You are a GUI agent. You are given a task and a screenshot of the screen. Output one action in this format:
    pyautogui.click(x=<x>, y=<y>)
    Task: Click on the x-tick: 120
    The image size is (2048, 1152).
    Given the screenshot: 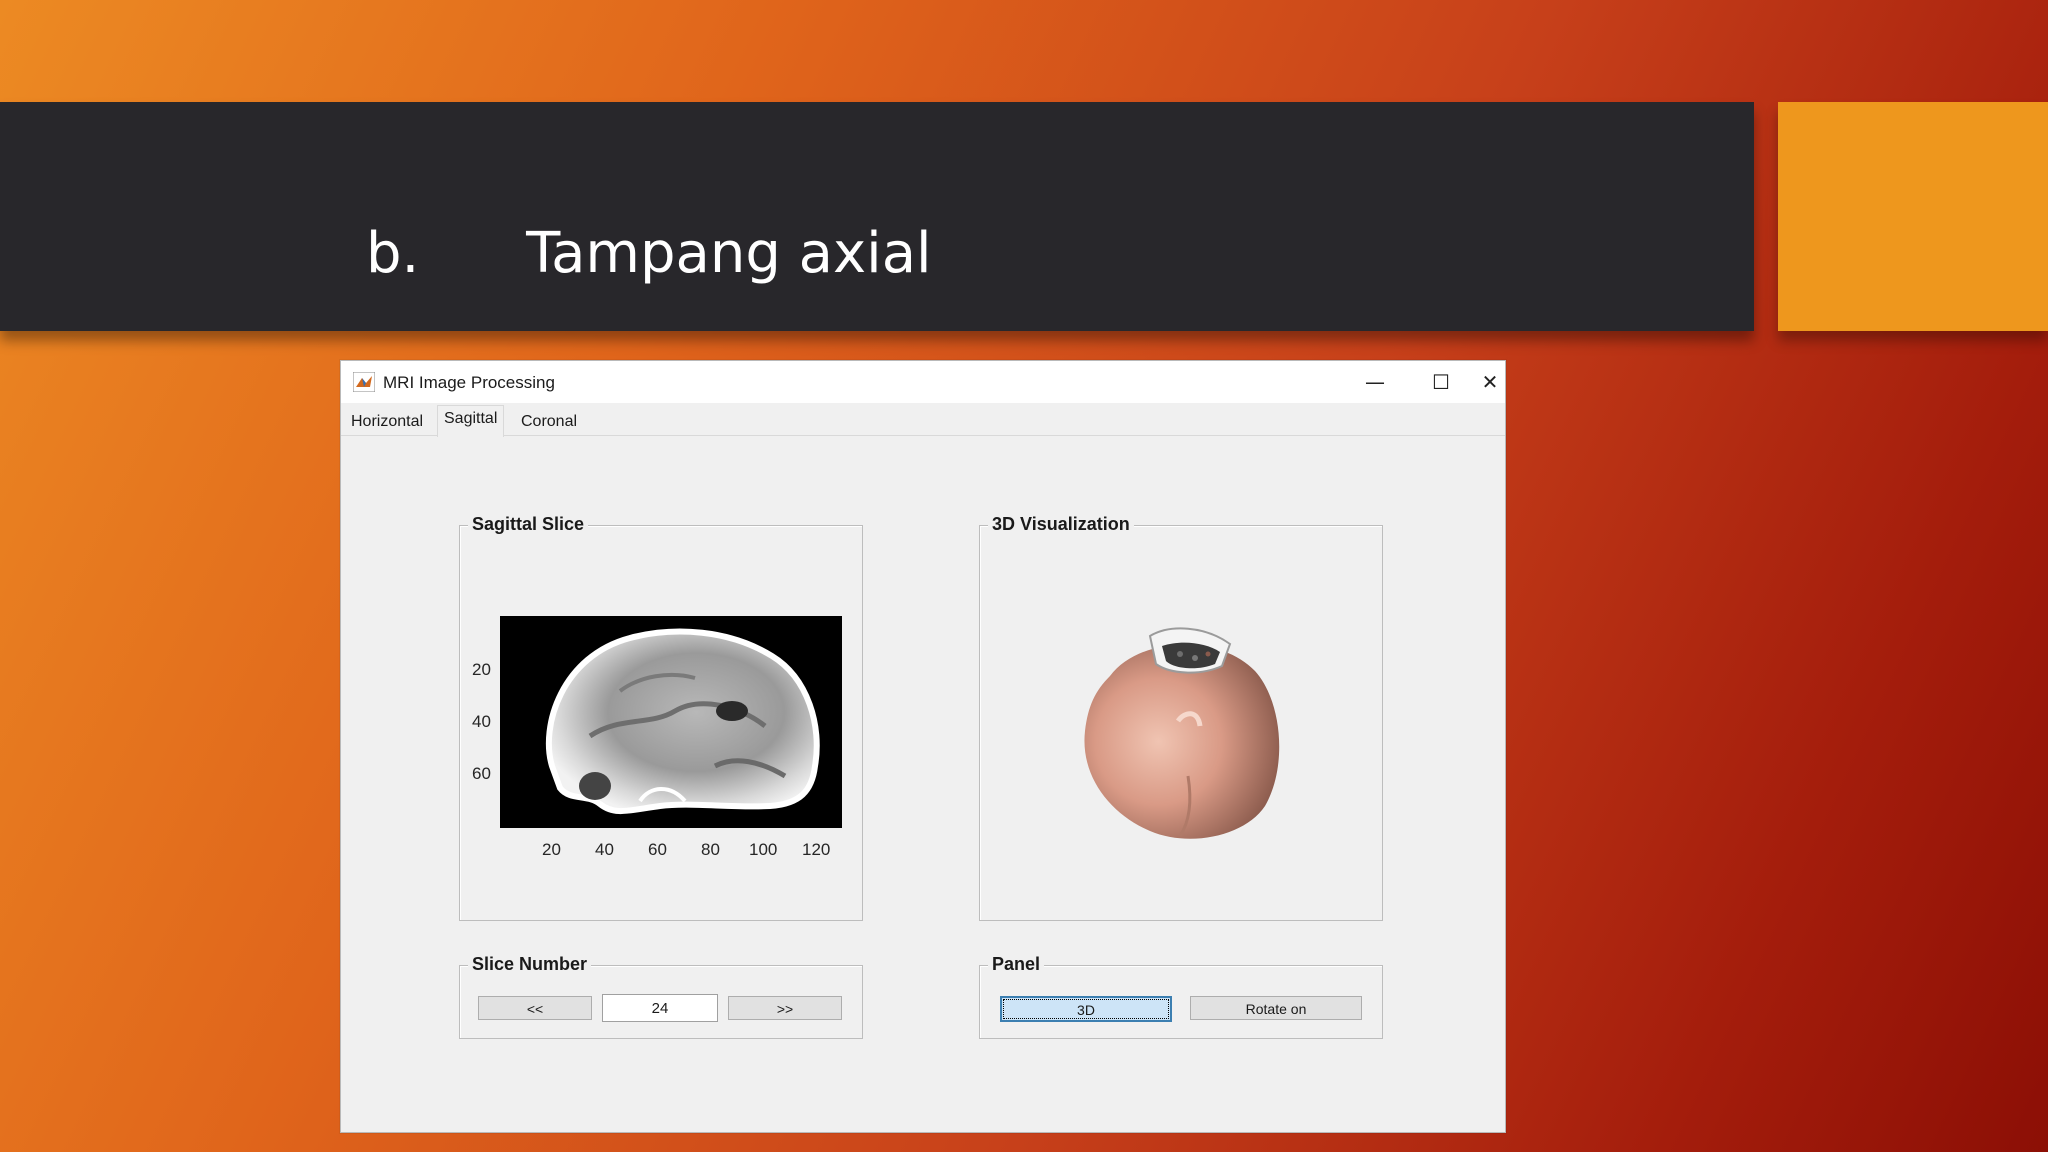 What is the action you would take?
    pyautogui.click(x=816, y=849)
    